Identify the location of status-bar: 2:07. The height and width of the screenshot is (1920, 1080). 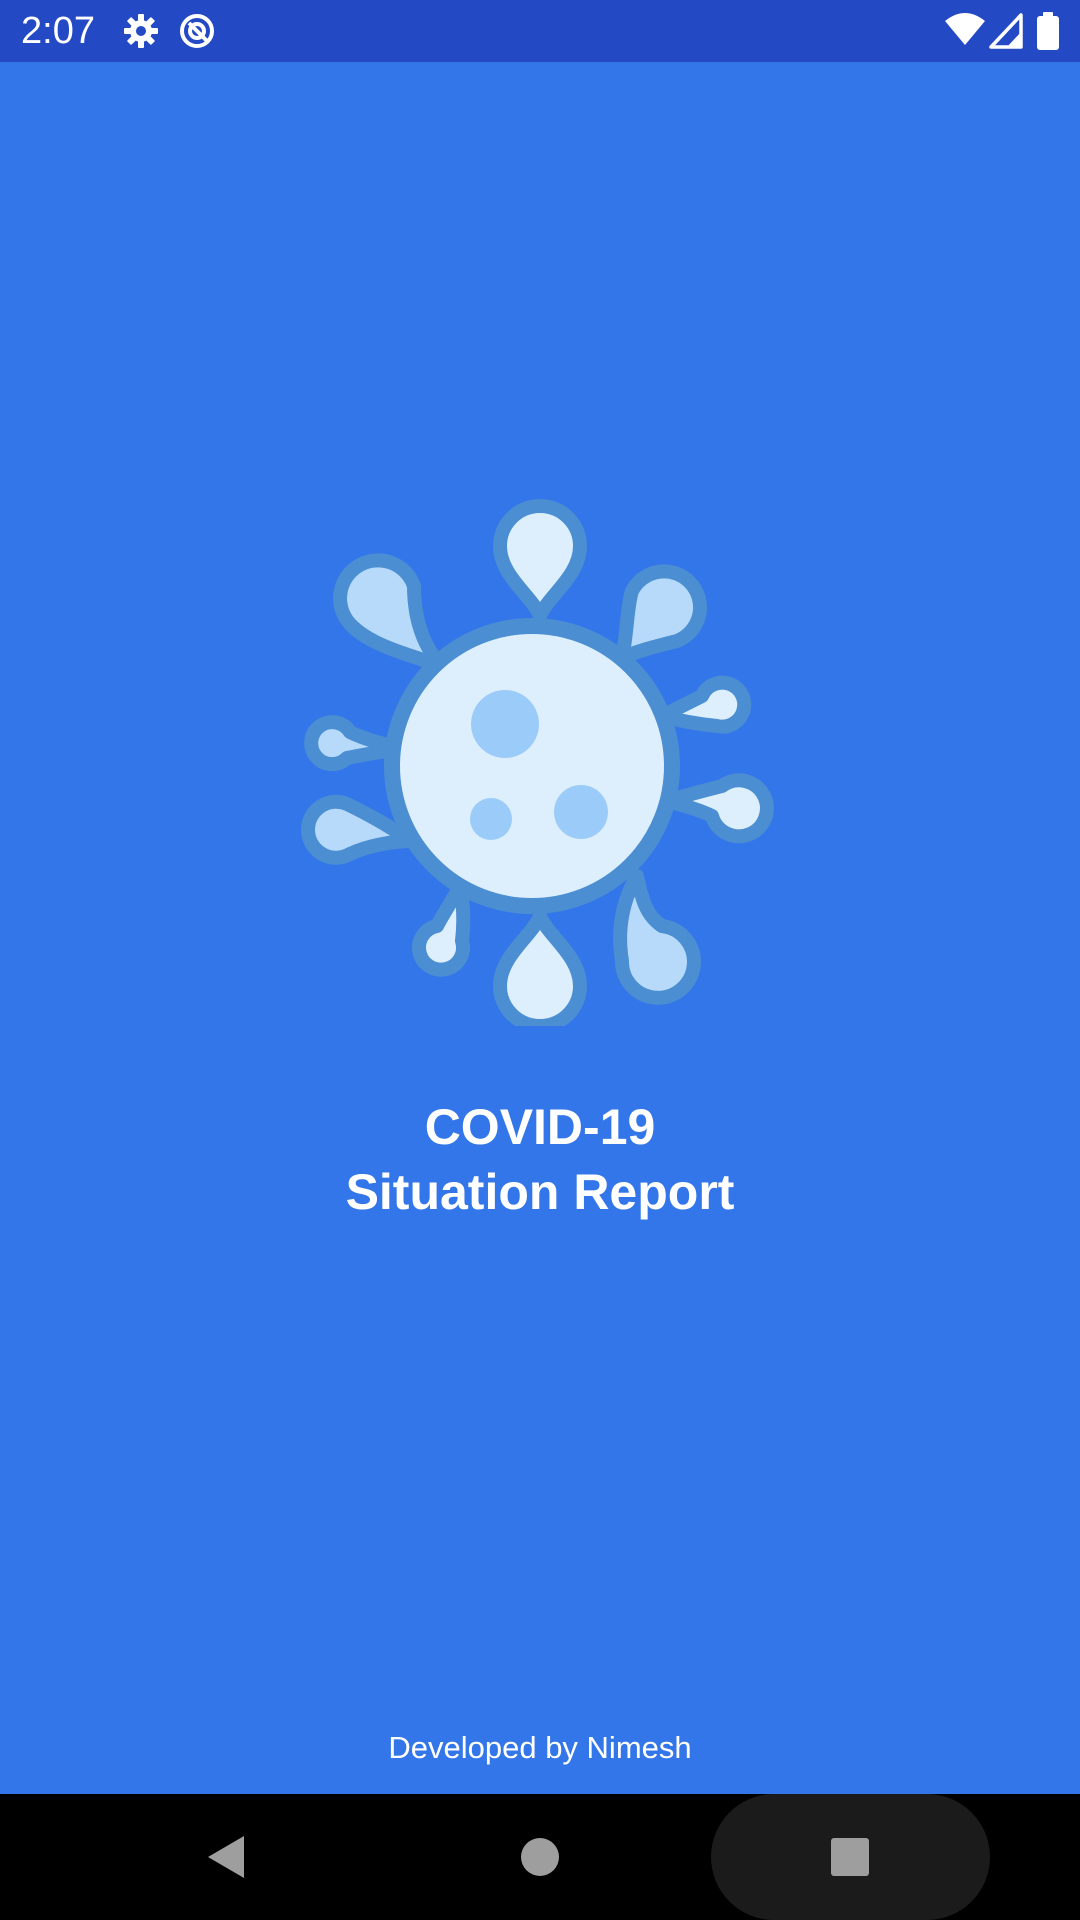
(540, 31).